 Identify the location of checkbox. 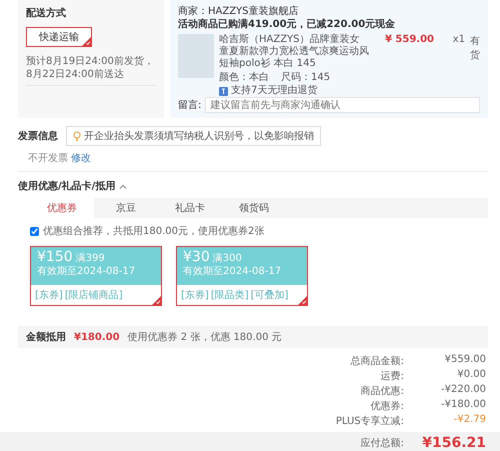
(34, 231).